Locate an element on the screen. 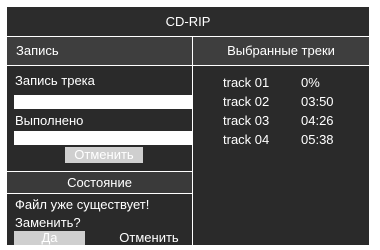 Image resolution: width=380 pixels, height=250 pixels. selected-tracks-title: Выбранные треки is located at coordinates (281, 50).